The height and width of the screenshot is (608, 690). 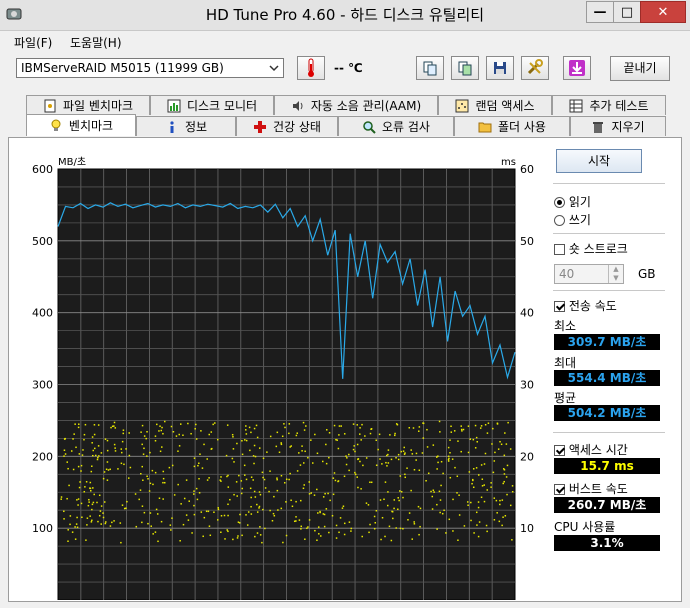 What do you see at coordinates (96, 42) in the screenshot?
I see `menu-help: 도움말(H)` at bounding box center [96, 42].